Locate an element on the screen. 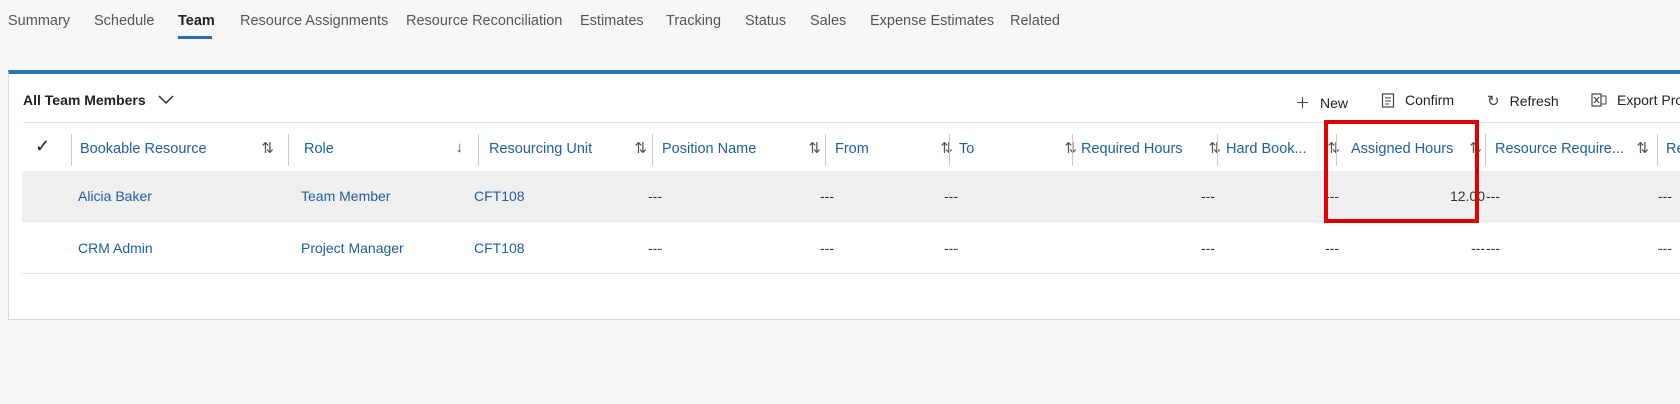 The height and width of the screenshot is (404, 1680). excel-icon is located at coordinates (1599, 100).